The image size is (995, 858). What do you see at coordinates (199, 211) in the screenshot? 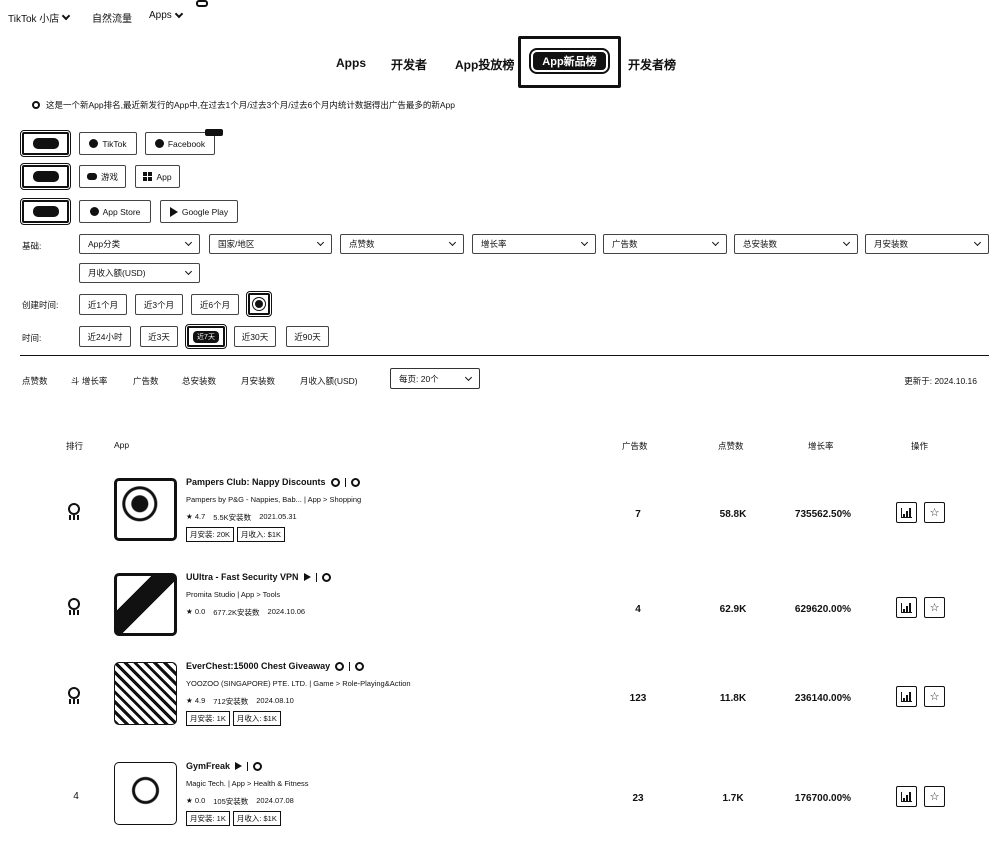
I see `store-googleplay-button: Google Play` at bounding box center [199, 211].